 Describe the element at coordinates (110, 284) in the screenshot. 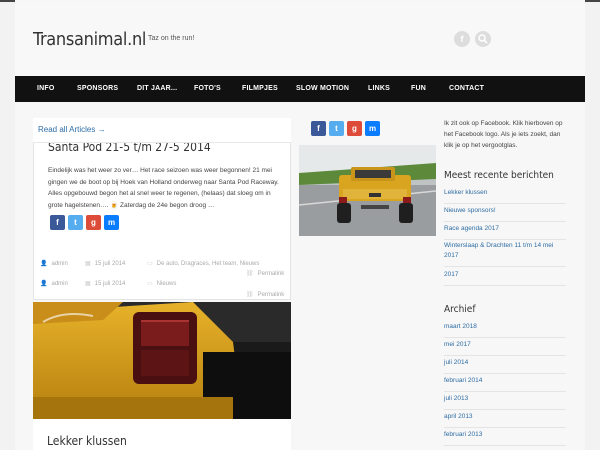

I see `post-date-2: 15 juli 2014` at that location.